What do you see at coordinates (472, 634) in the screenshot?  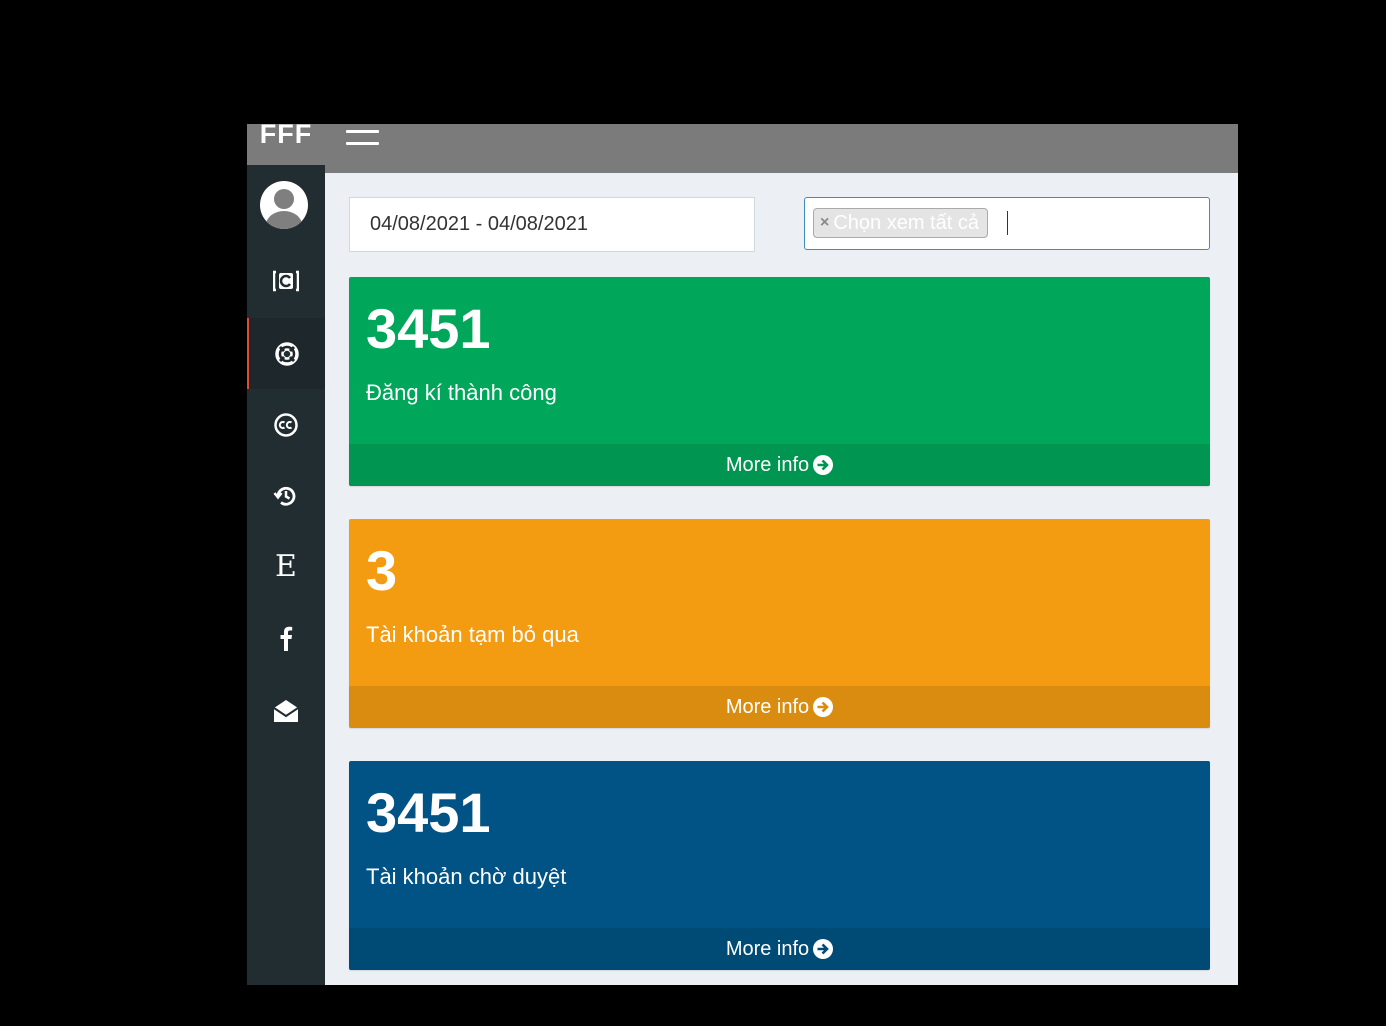 I see `stat-label: Tài khoản tạm bỏ qua` at bounding box center [472, 634].